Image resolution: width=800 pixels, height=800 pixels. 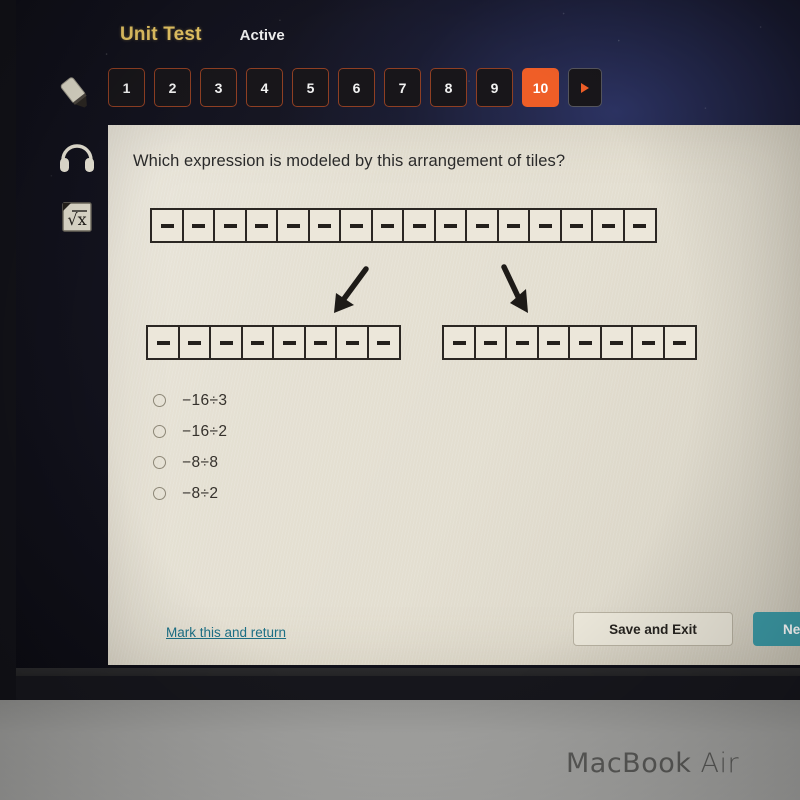 What do you see at coordinates (172, 87) in the screenshot?
I see `question-nav-button-2: 2` at bounding box center [172, 87].